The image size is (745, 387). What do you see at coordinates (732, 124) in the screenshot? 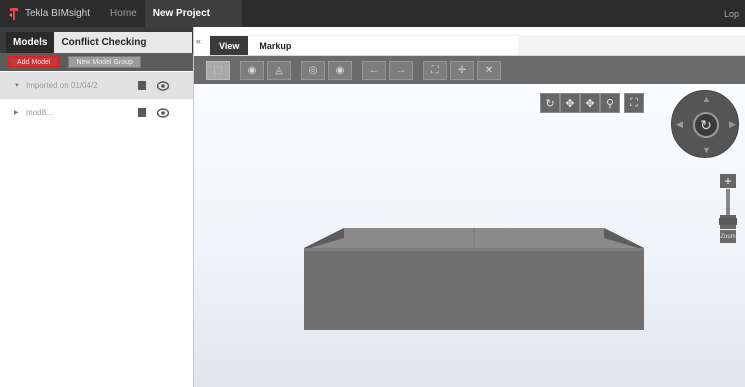
I see `nav-right-icon: ▶` at bounding box center [732, 124].